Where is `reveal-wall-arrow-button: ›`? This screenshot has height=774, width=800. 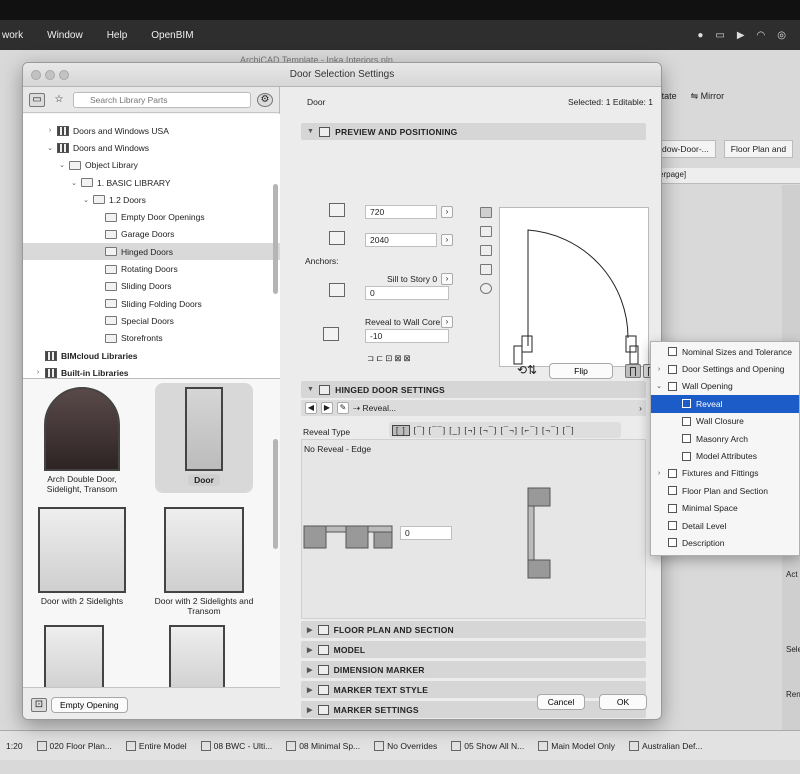 reveal-wall-arrow-button: › is located at coordinates (447, 322).